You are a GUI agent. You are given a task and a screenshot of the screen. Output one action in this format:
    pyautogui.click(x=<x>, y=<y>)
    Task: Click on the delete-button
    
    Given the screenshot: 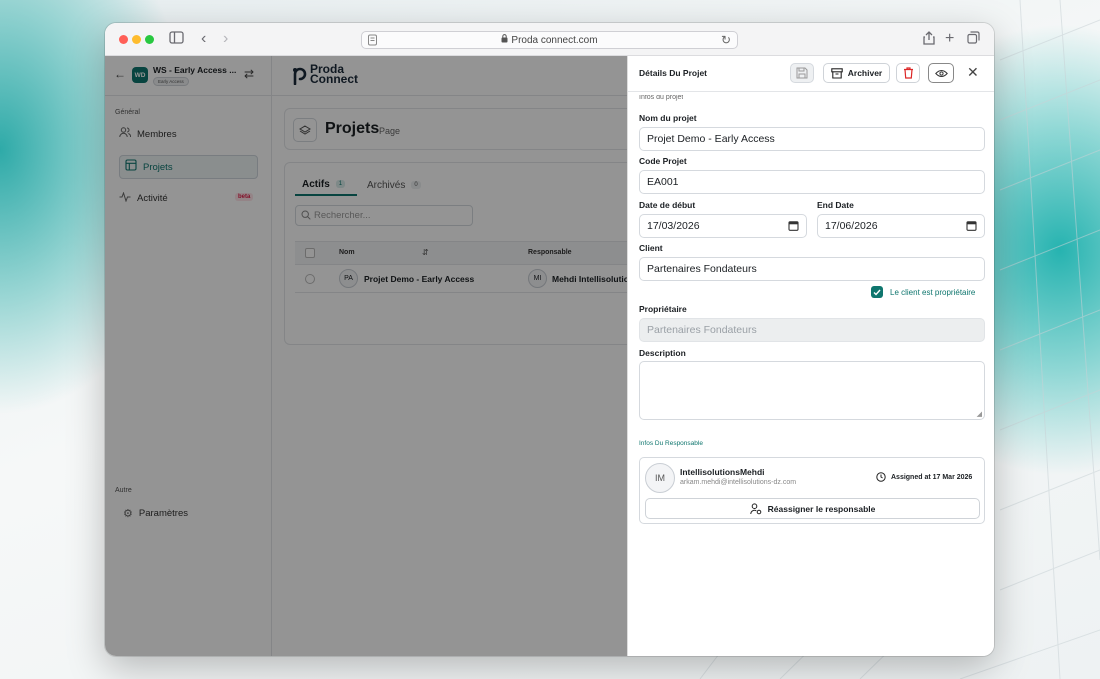 What is the action you would take?
    pyautogui.click(x=908, y=73)
    